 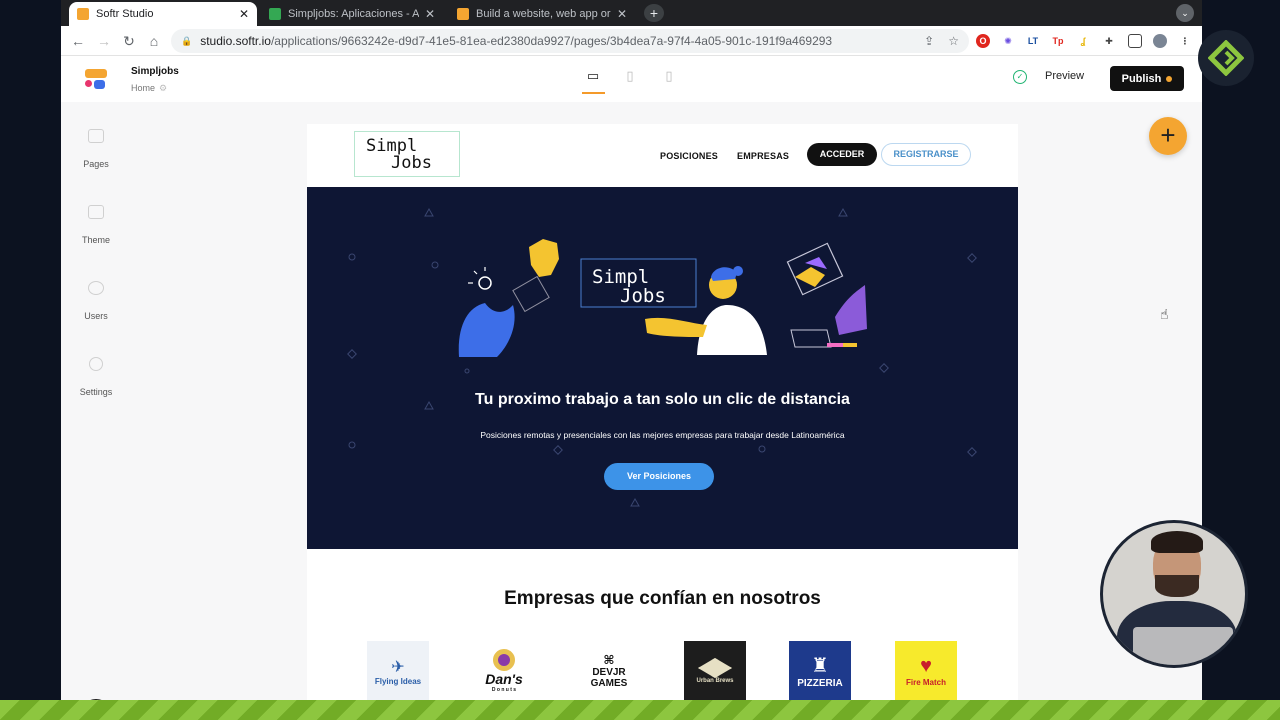 I want to click on pointer-cursor-icon: ☝, so click(x=1164, y=314).